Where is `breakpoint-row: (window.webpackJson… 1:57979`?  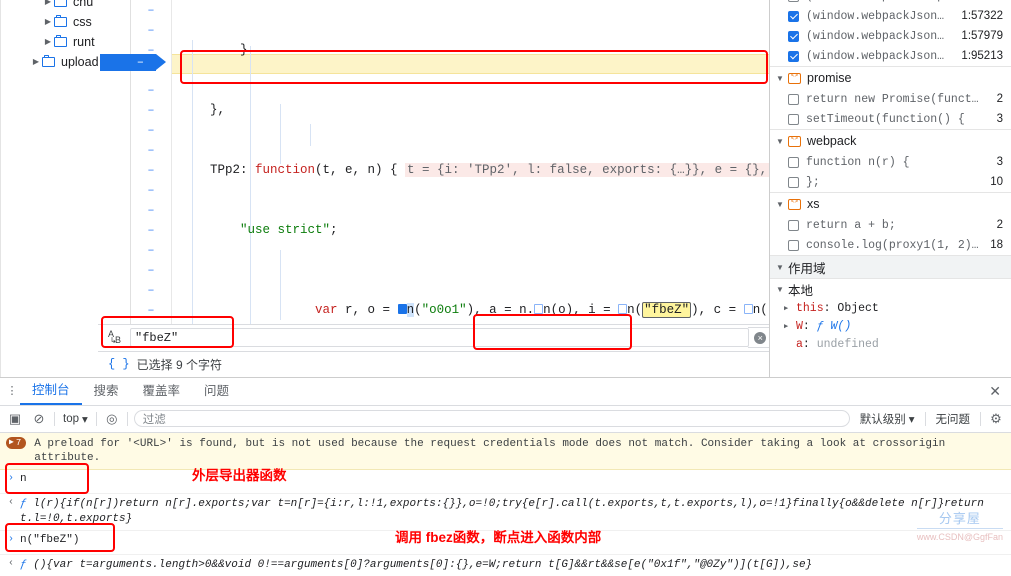
breakpoint-row: (window.webpackJson… 1:57979 is located at coordinates (890, 36).